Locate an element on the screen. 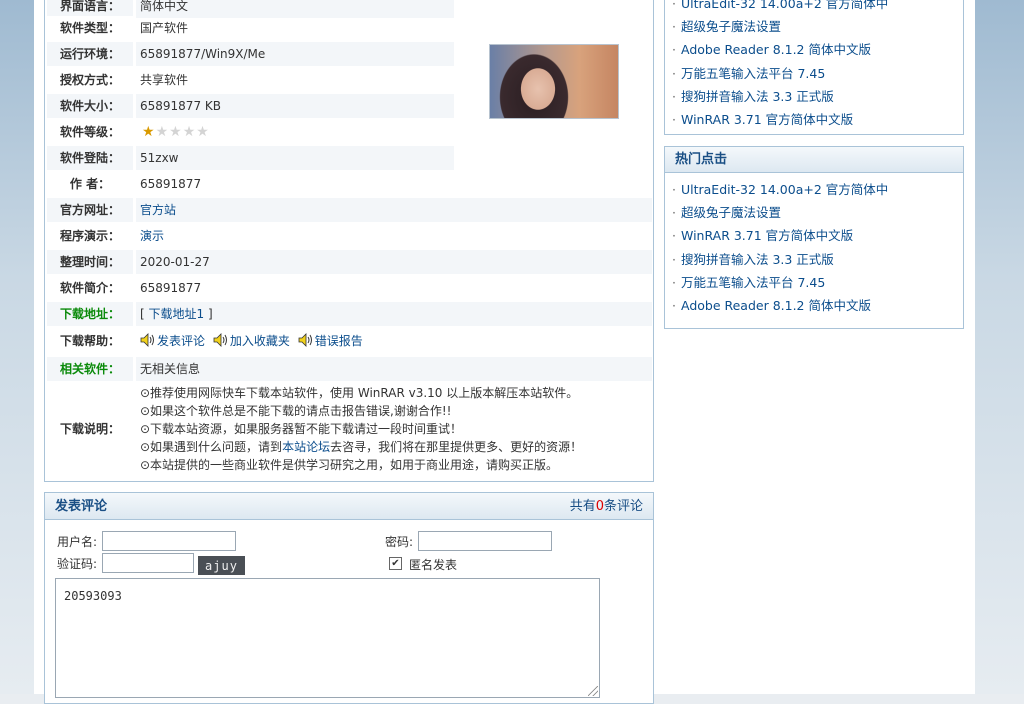 The height and width of the screenshot is (704, 1024). detail-label: 软件类型： is located at coordinates (90, 28).